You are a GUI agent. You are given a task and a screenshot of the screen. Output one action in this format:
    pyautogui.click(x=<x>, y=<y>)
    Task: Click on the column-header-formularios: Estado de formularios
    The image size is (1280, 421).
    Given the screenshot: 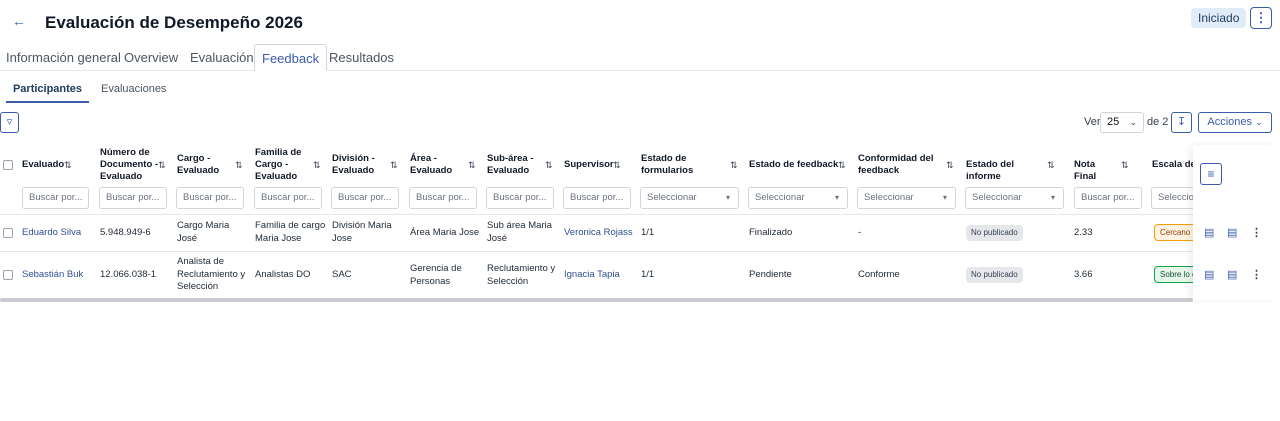 What is the action you would take?
    pyautogui.click(x=672, y=165)
    